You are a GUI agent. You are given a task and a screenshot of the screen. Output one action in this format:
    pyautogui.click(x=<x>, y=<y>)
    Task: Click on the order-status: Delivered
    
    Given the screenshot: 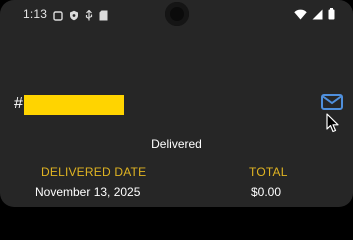 What is the action you would take?
    pyautogui.click(x=176, y=144)
    